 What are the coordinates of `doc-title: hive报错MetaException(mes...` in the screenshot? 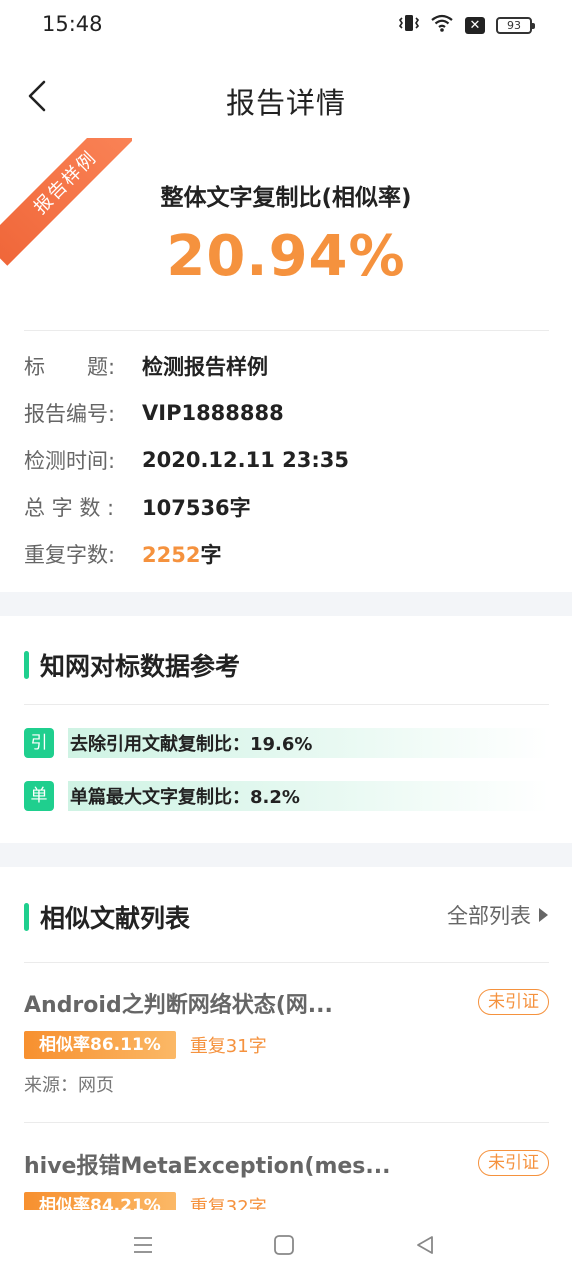 It's located at (207, 1166).